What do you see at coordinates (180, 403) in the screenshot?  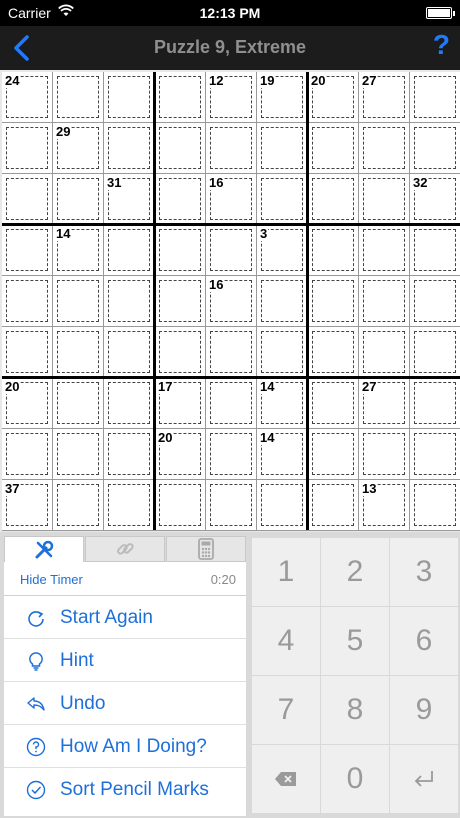 I see `grid-cell: 17` at bounding box center [180, 403].